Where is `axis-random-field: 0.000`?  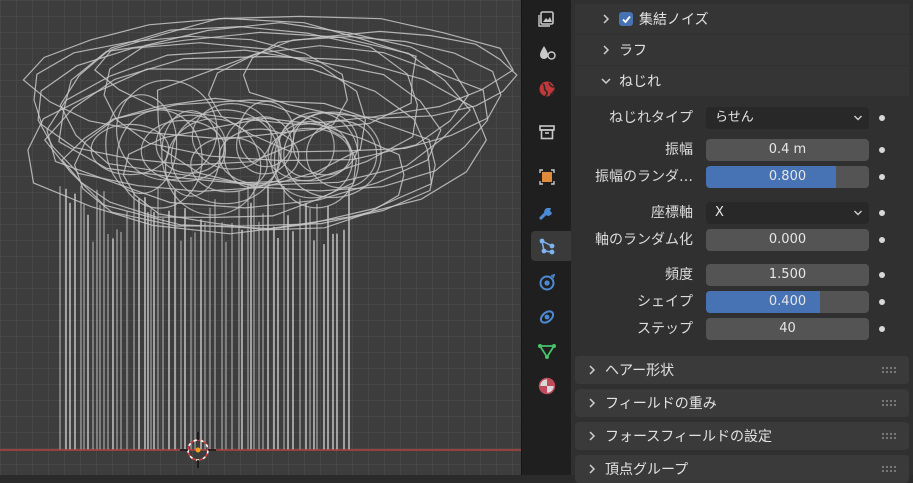 axis-random-field: 0.000 is located at coordinates (787, 240).